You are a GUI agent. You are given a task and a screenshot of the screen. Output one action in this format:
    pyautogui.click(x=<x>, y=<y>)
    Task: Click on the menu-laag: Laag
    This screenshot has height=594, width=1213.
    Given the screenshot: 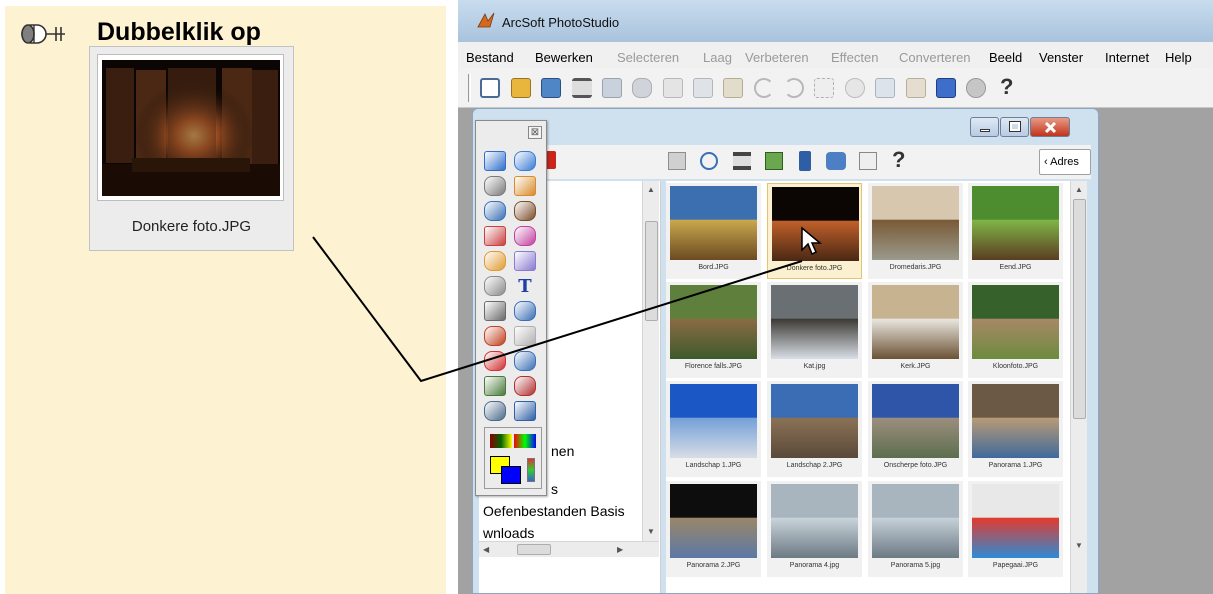 What is the action you would take?
    pyautogui.click(x=717, y=57)
    